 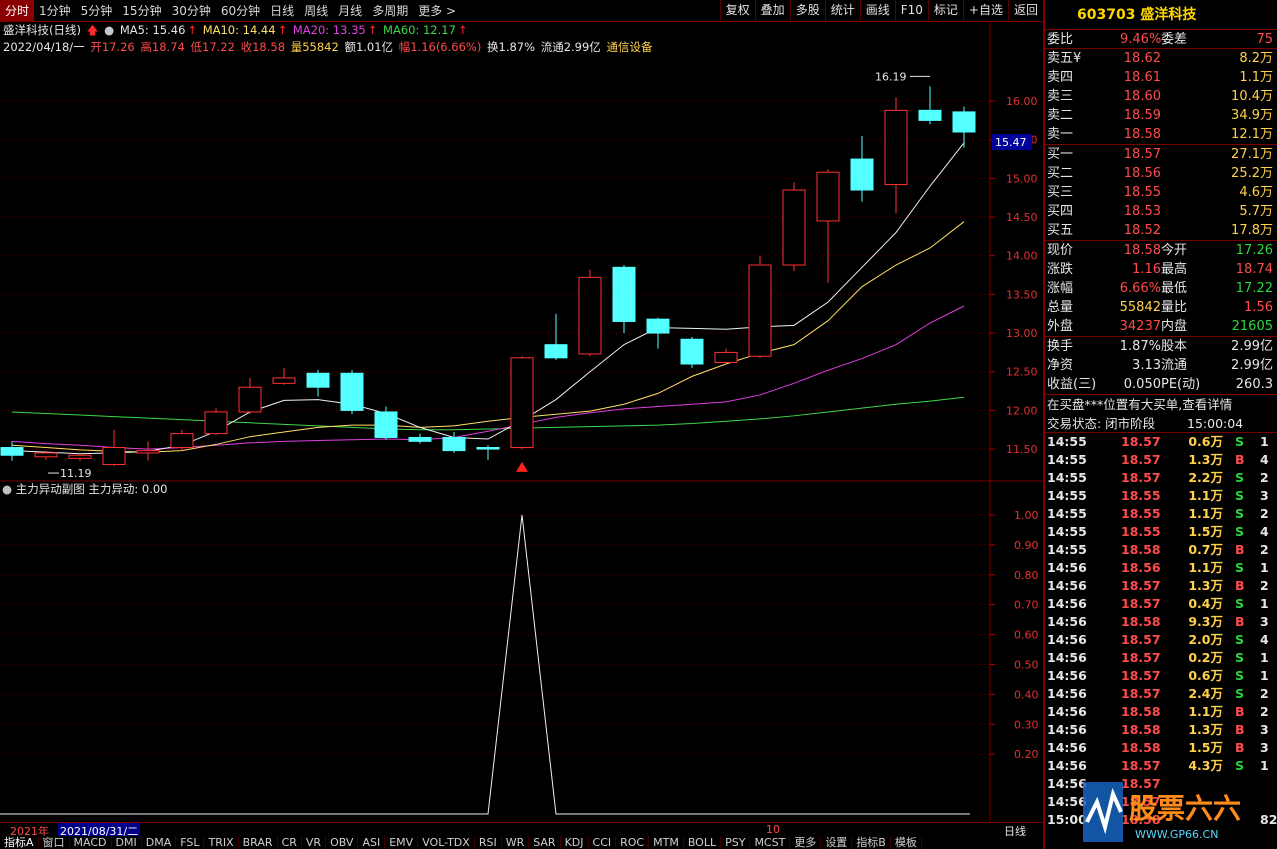 What do you see at coordinates (488, 842) in the screenshot?
I see `indicator-tab-14: RSI` at bounding box center [488, 842].